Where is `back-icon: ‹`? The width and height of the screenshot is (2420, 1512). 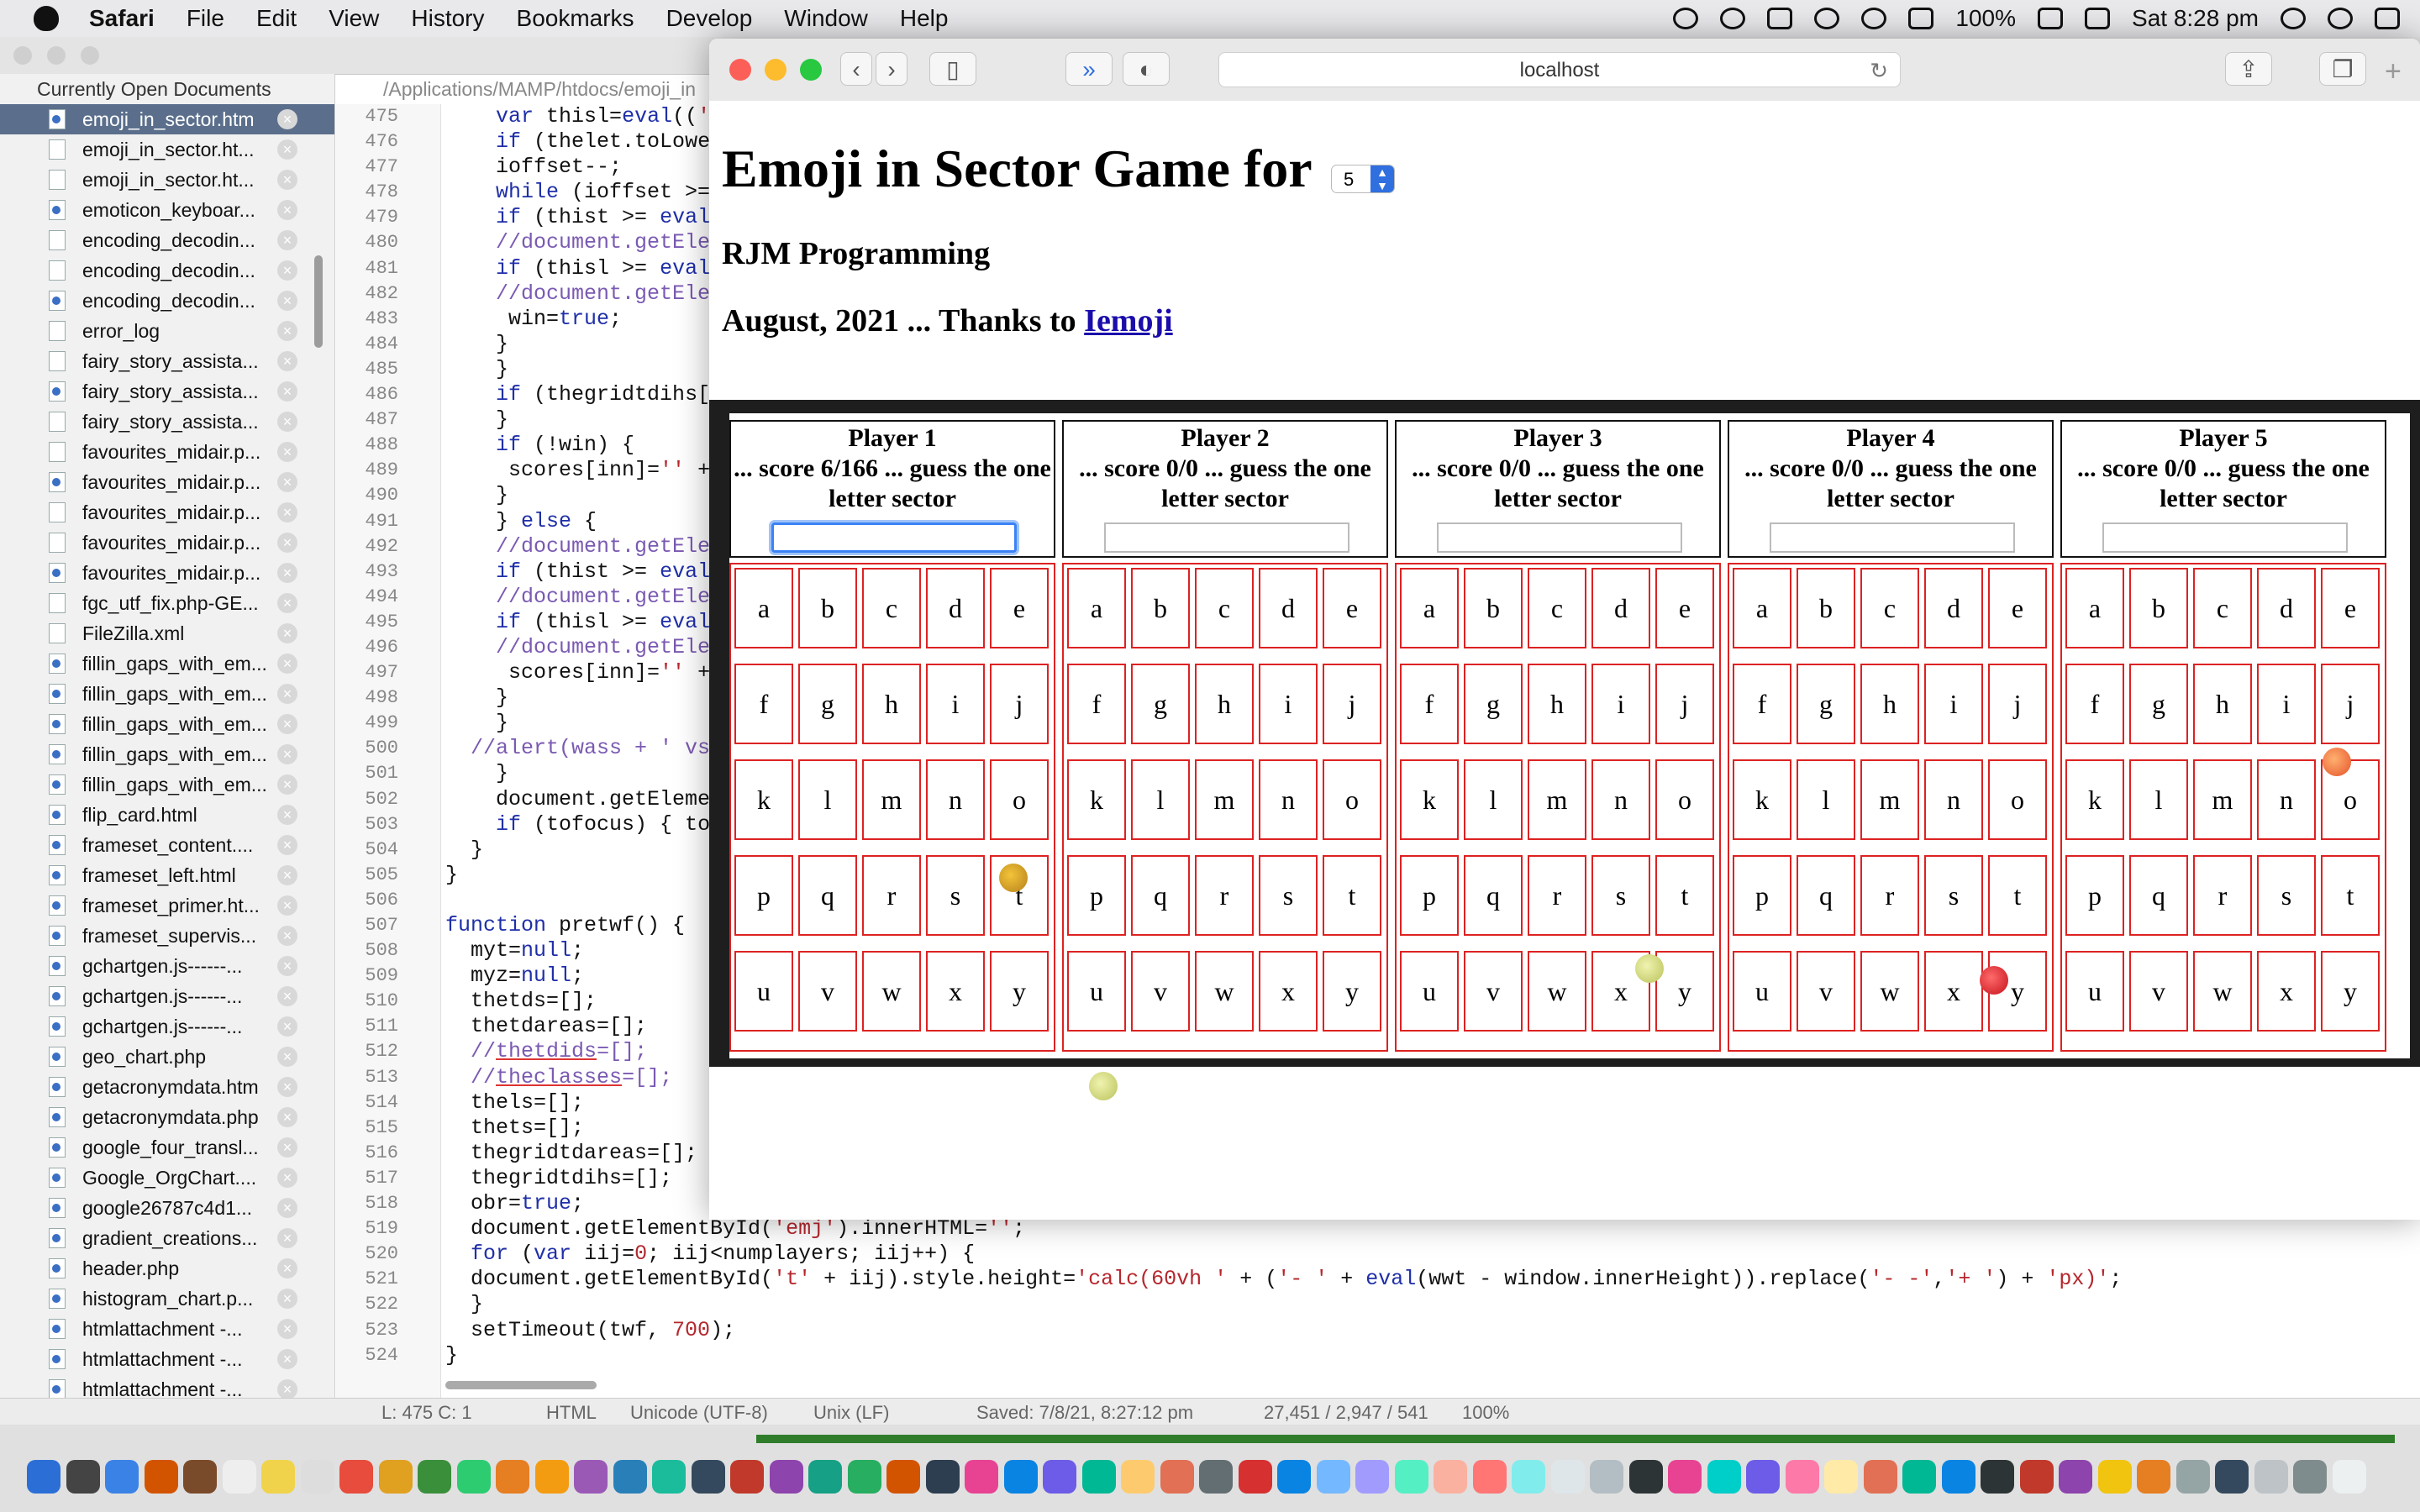 back-icon: ‹ is located at coordinates (856, 69).